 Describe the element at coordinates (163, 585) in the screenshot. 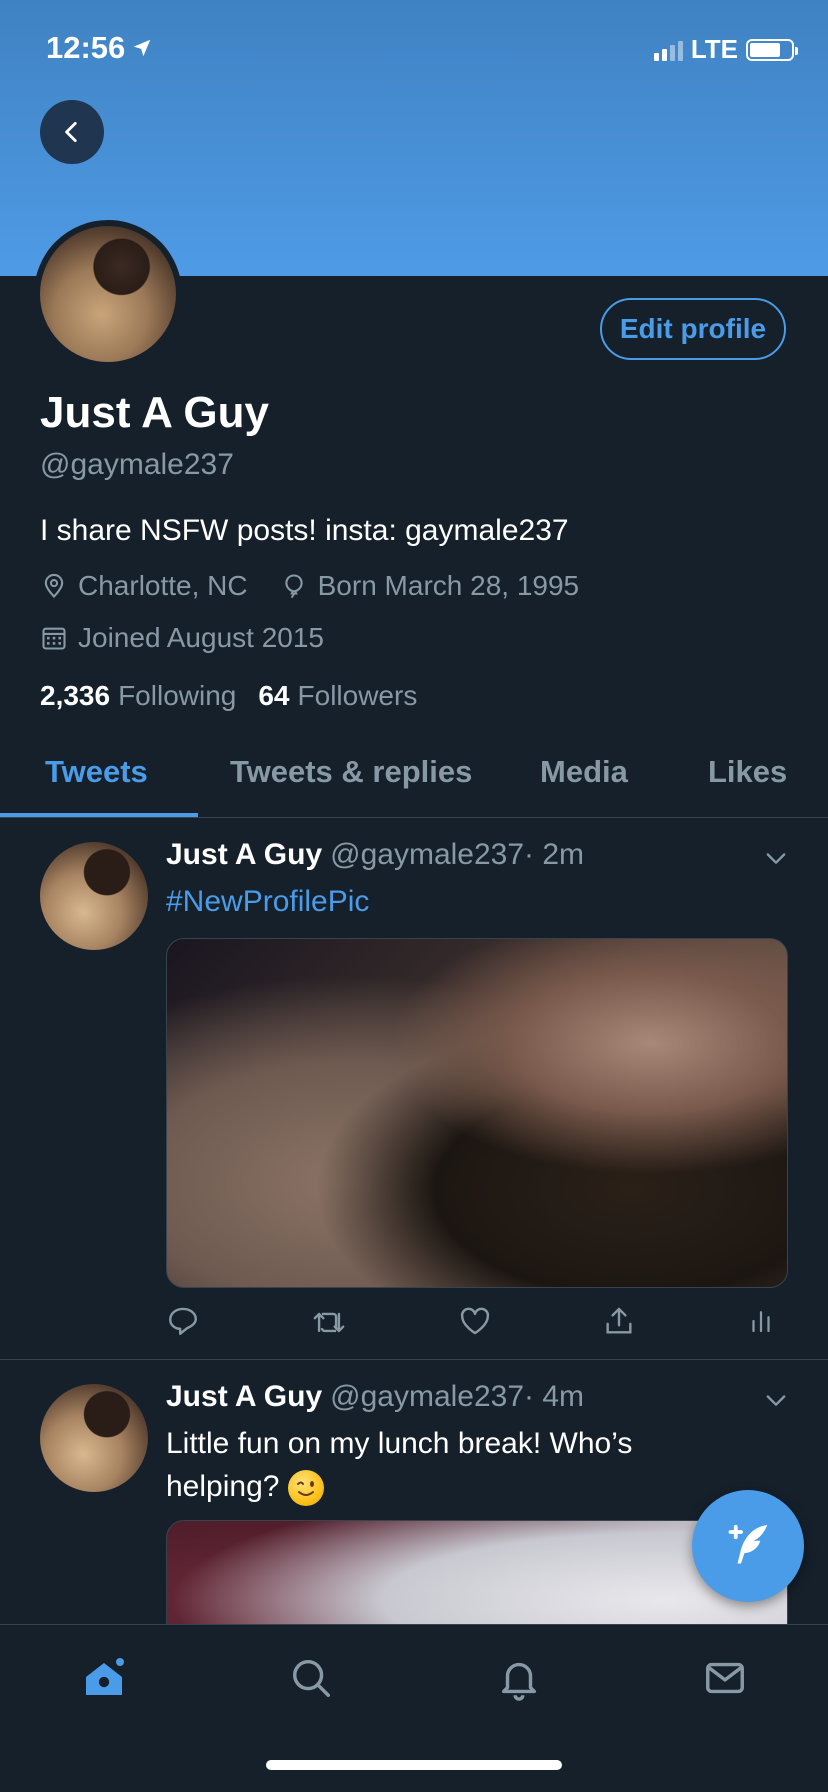

I see `location-text: Charlotte, NC` at that location.